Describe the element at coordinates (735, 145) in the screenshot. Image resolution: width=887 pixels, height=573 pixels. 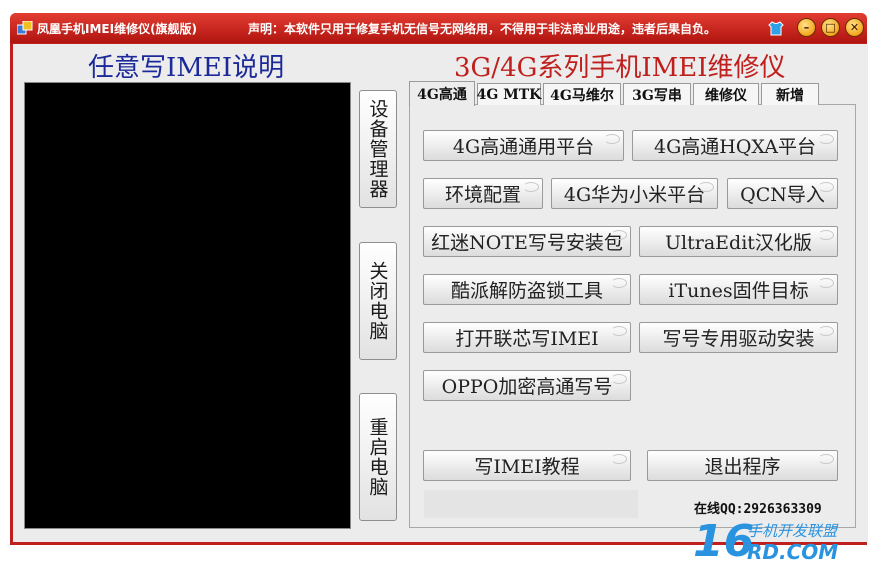
I see `qualcomm-hqxa-button: 4G高通HQXA平台` at that location.